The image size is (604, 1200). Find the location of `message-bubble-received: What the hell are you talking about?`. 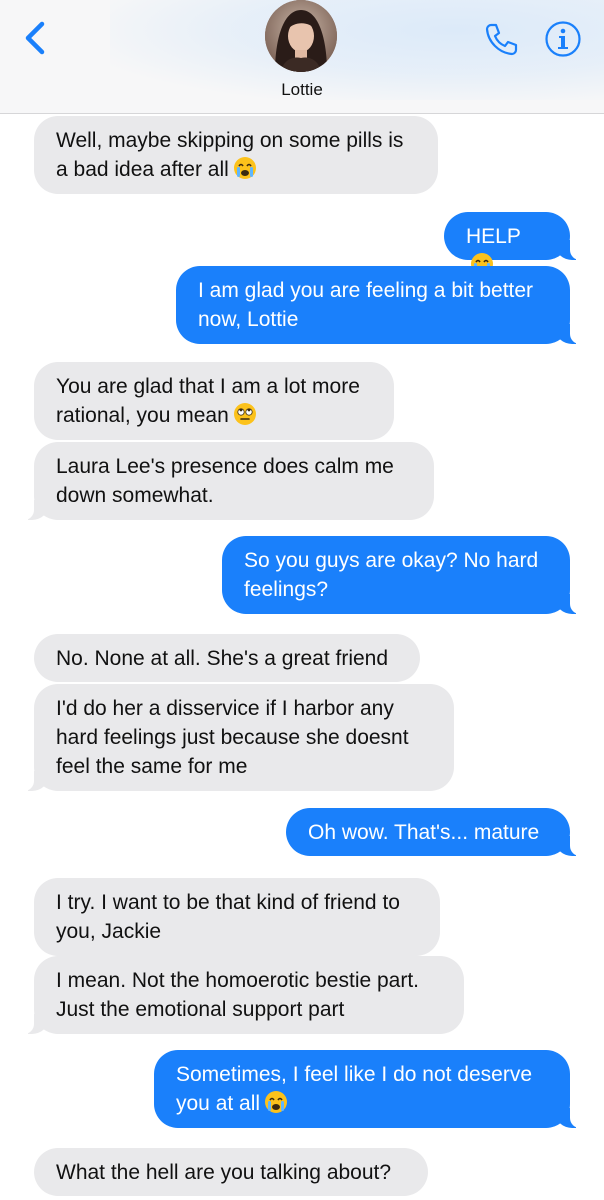

message-bubble-received: What the hell are you talking about? is located at coordinates (231, 1172).